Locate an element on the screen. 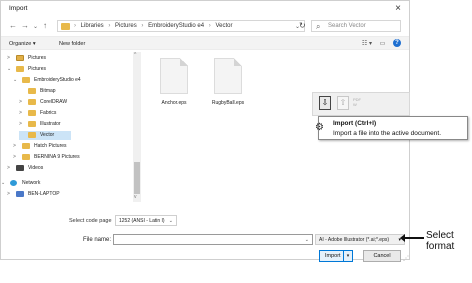  organize-menu: Organize ▾ is located at coordinates (22, 44).